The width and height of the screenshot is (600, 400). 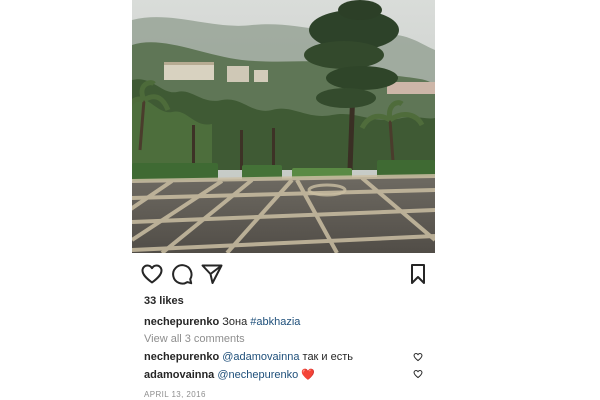 What do you see at coordinates (212, 274) in the screenshot?
I see `paper-plane-icon` at bounding box center [212, 274].